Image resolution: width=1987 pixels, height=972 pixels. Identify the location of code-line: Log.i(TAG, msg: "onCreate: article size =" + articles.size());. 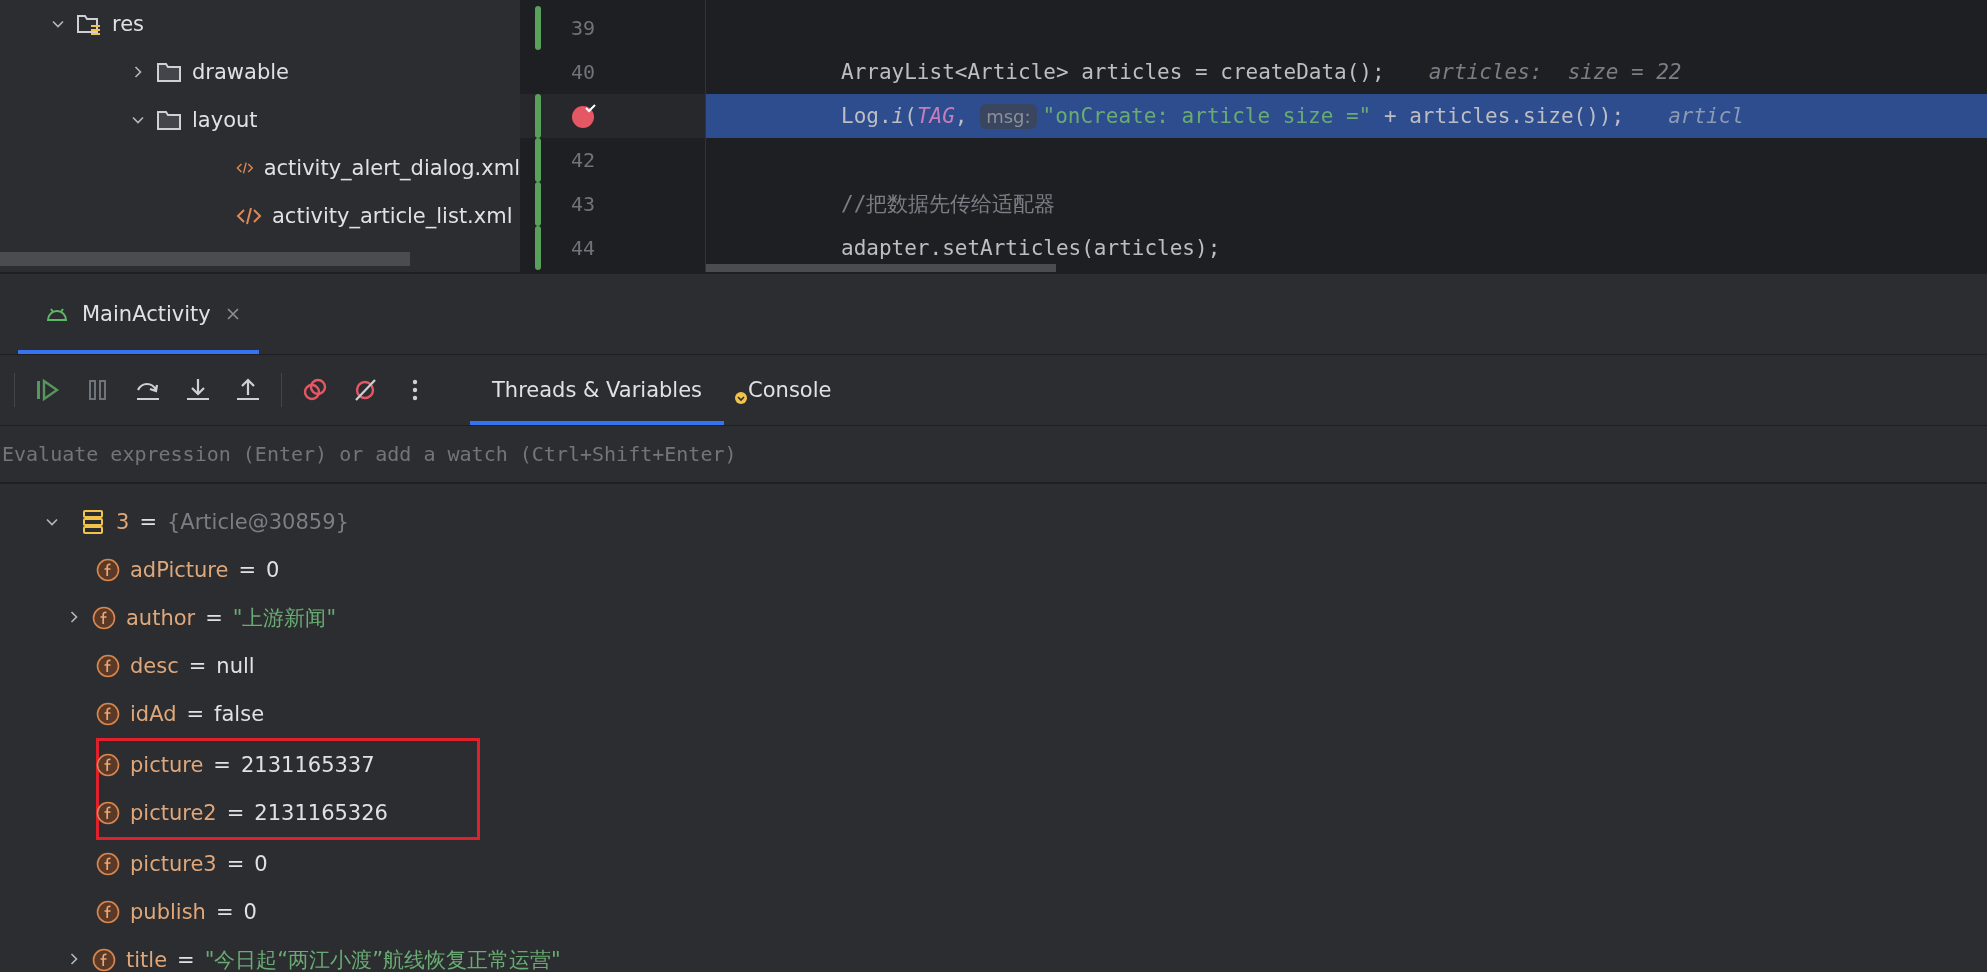
(1233, 116).